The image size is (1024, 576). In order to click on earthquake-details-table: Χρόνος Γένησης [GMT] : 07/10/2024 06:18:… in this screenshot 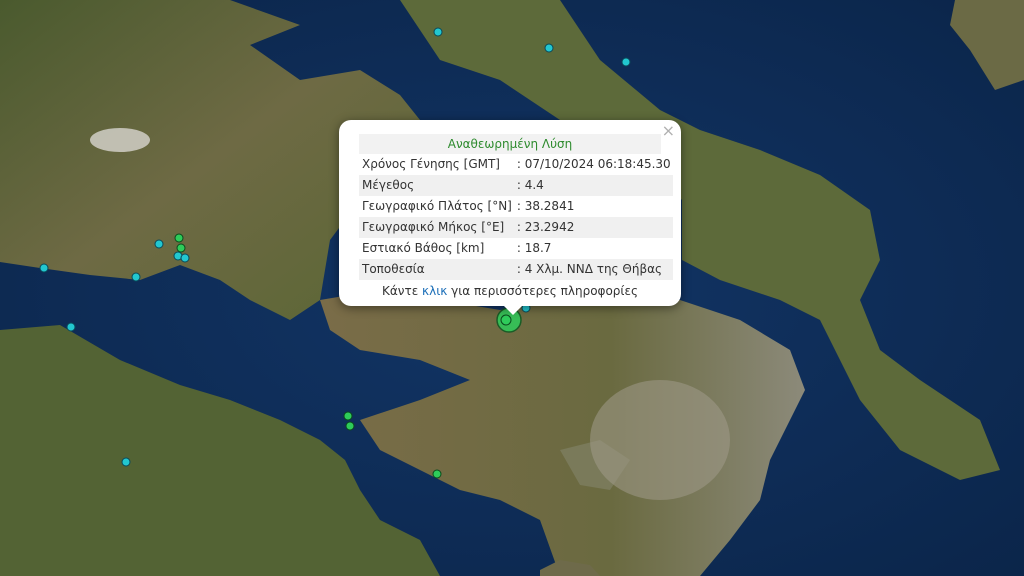, I will do `click(516, 217)`.